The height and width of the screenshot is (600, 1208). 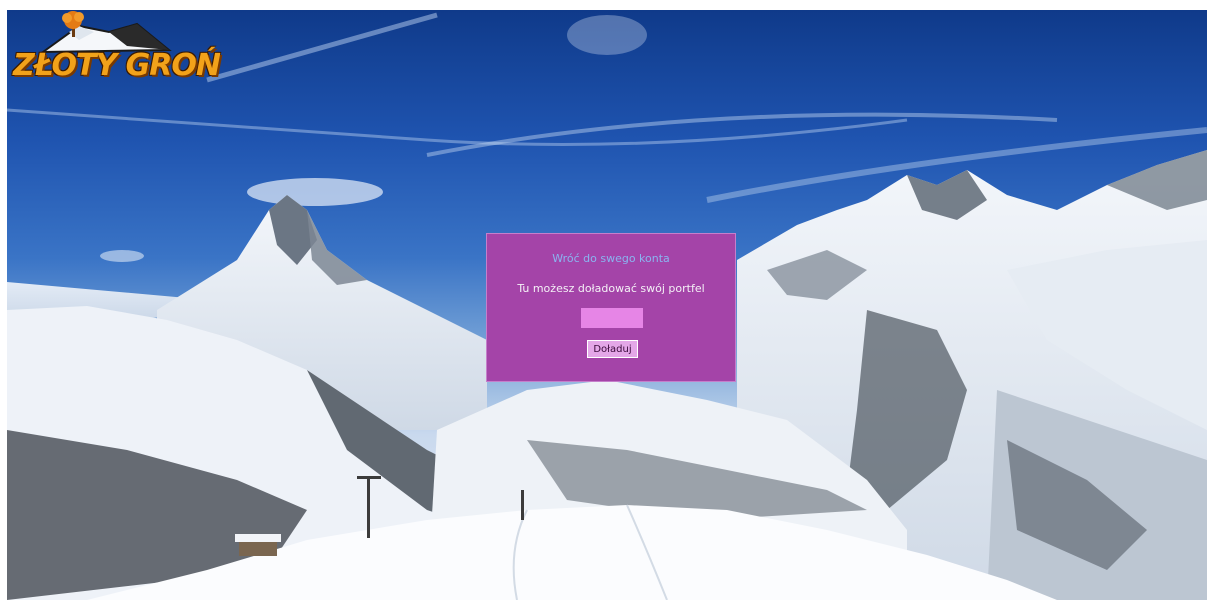 What do you see at coordinates (117, 65) in the screenshot?
I see `logo-text: ZŁOTY GROŃ` at bounding box center [117, 65].